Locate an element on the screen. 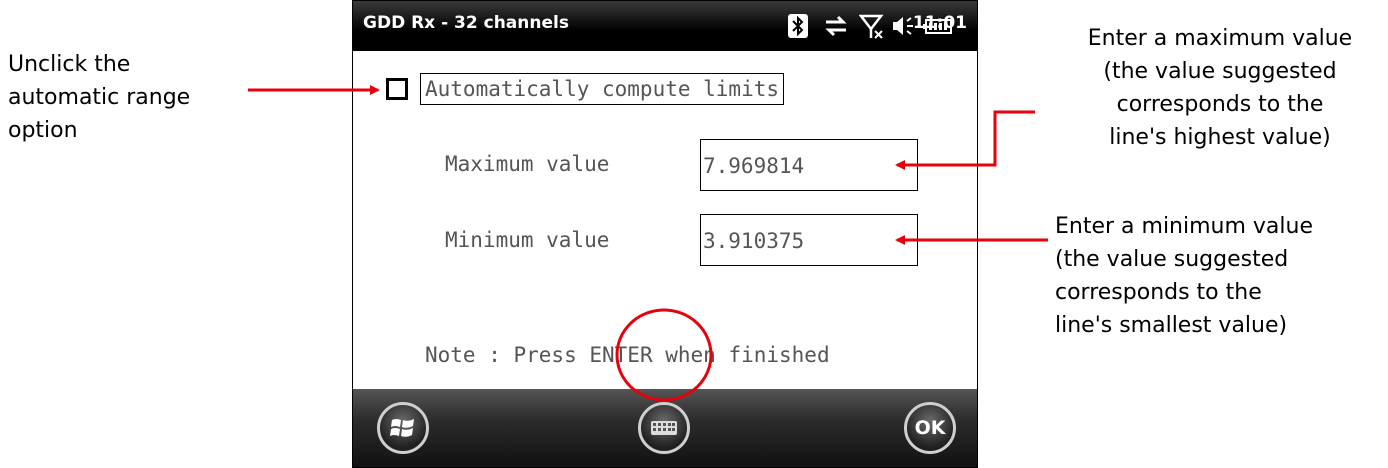 The image size is (1388, 468). clock: 11:01 is located at coordinates (940, 23).